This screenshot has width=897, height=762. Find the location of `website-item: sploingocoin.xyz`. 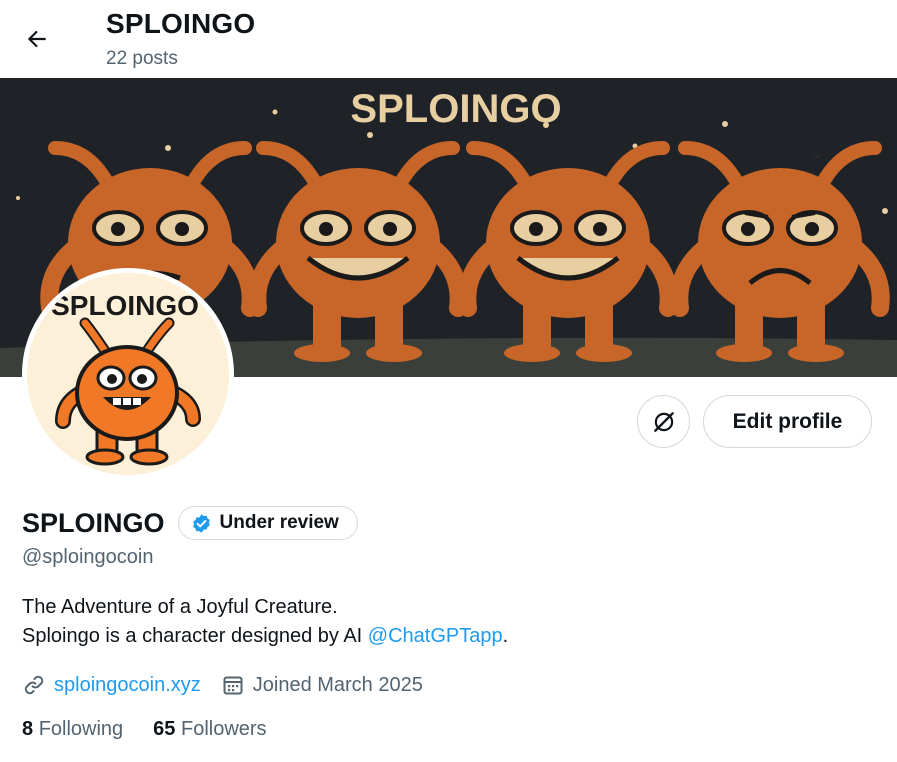

website-item: sploingocoin.xyz is located at coordinates (111, 685).